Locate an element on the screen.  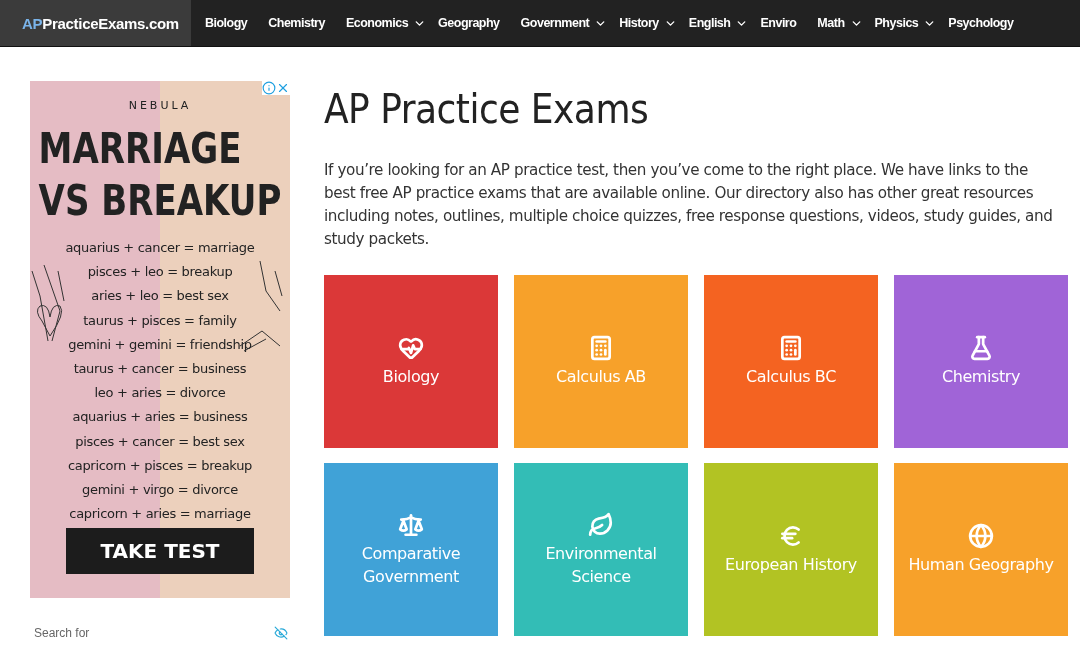
ad-headline: MARRIAGE is located at coordinates (140, 148).